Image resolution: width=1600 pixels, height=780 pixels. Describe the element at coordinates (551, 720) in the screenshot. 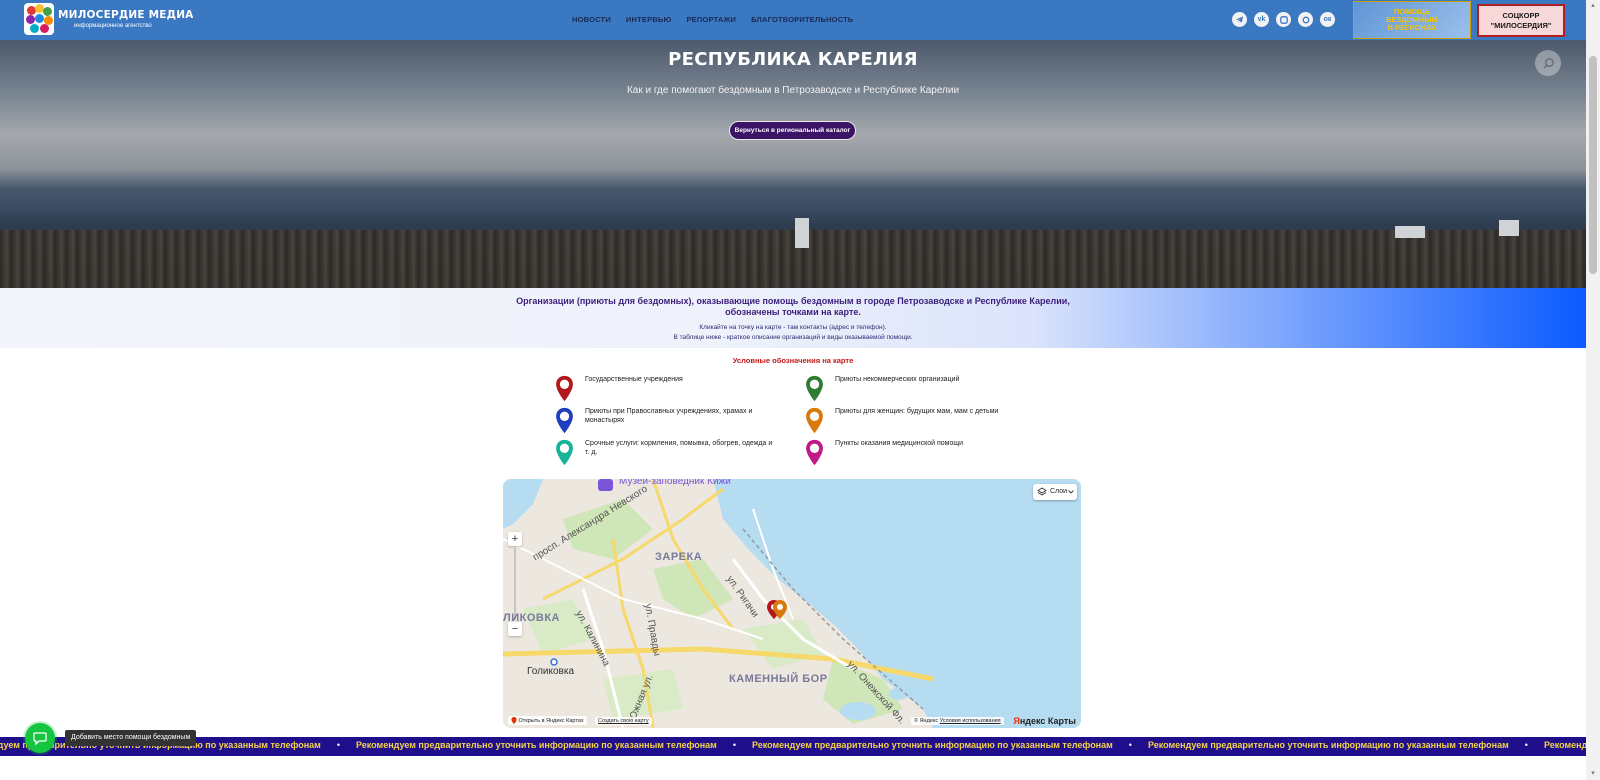

I see `open-in-yandex-label: Открыть в Яндекс Картах` at that location.